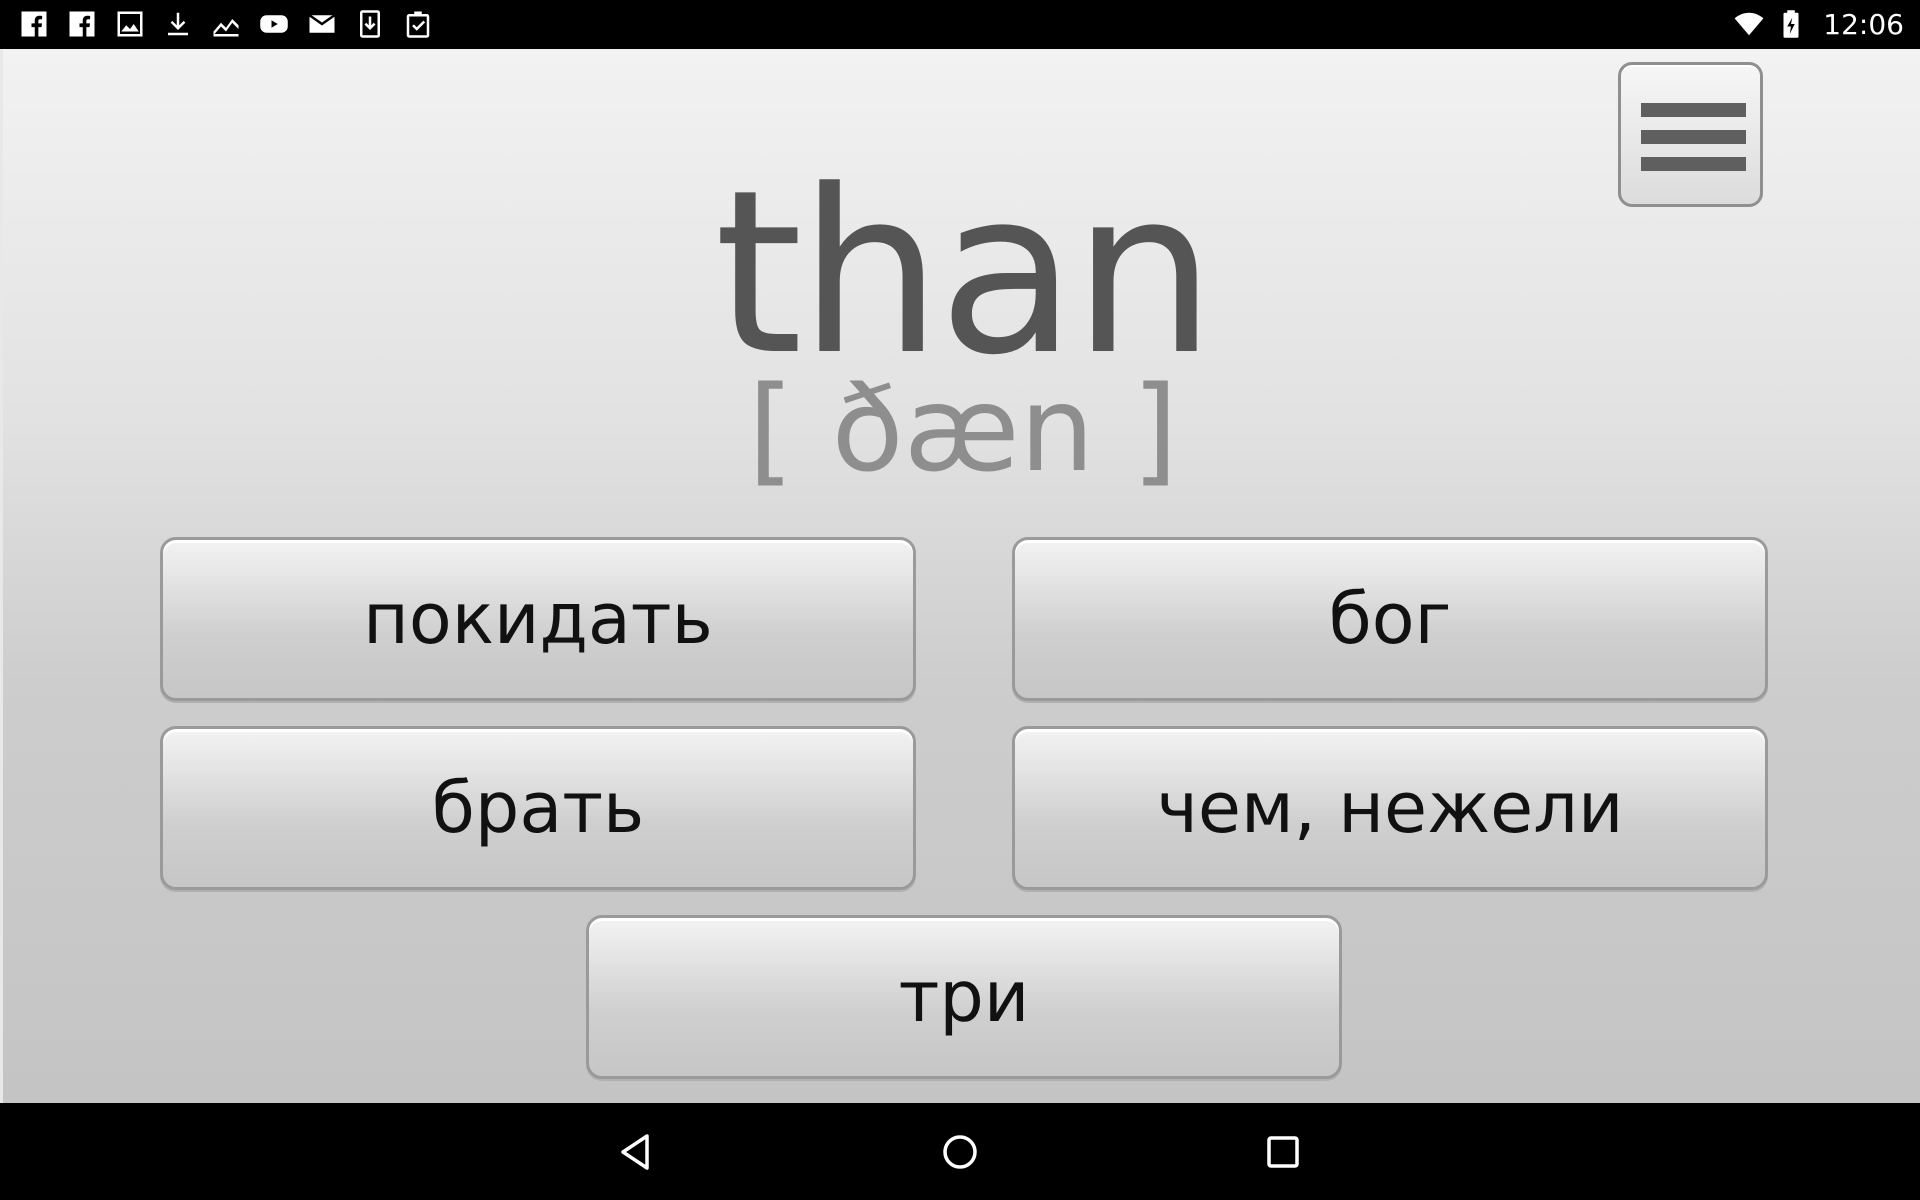 Image resolution: width=1920 pixels, height=1200 pixels. I want to click on image-icon, so click(130, 24).